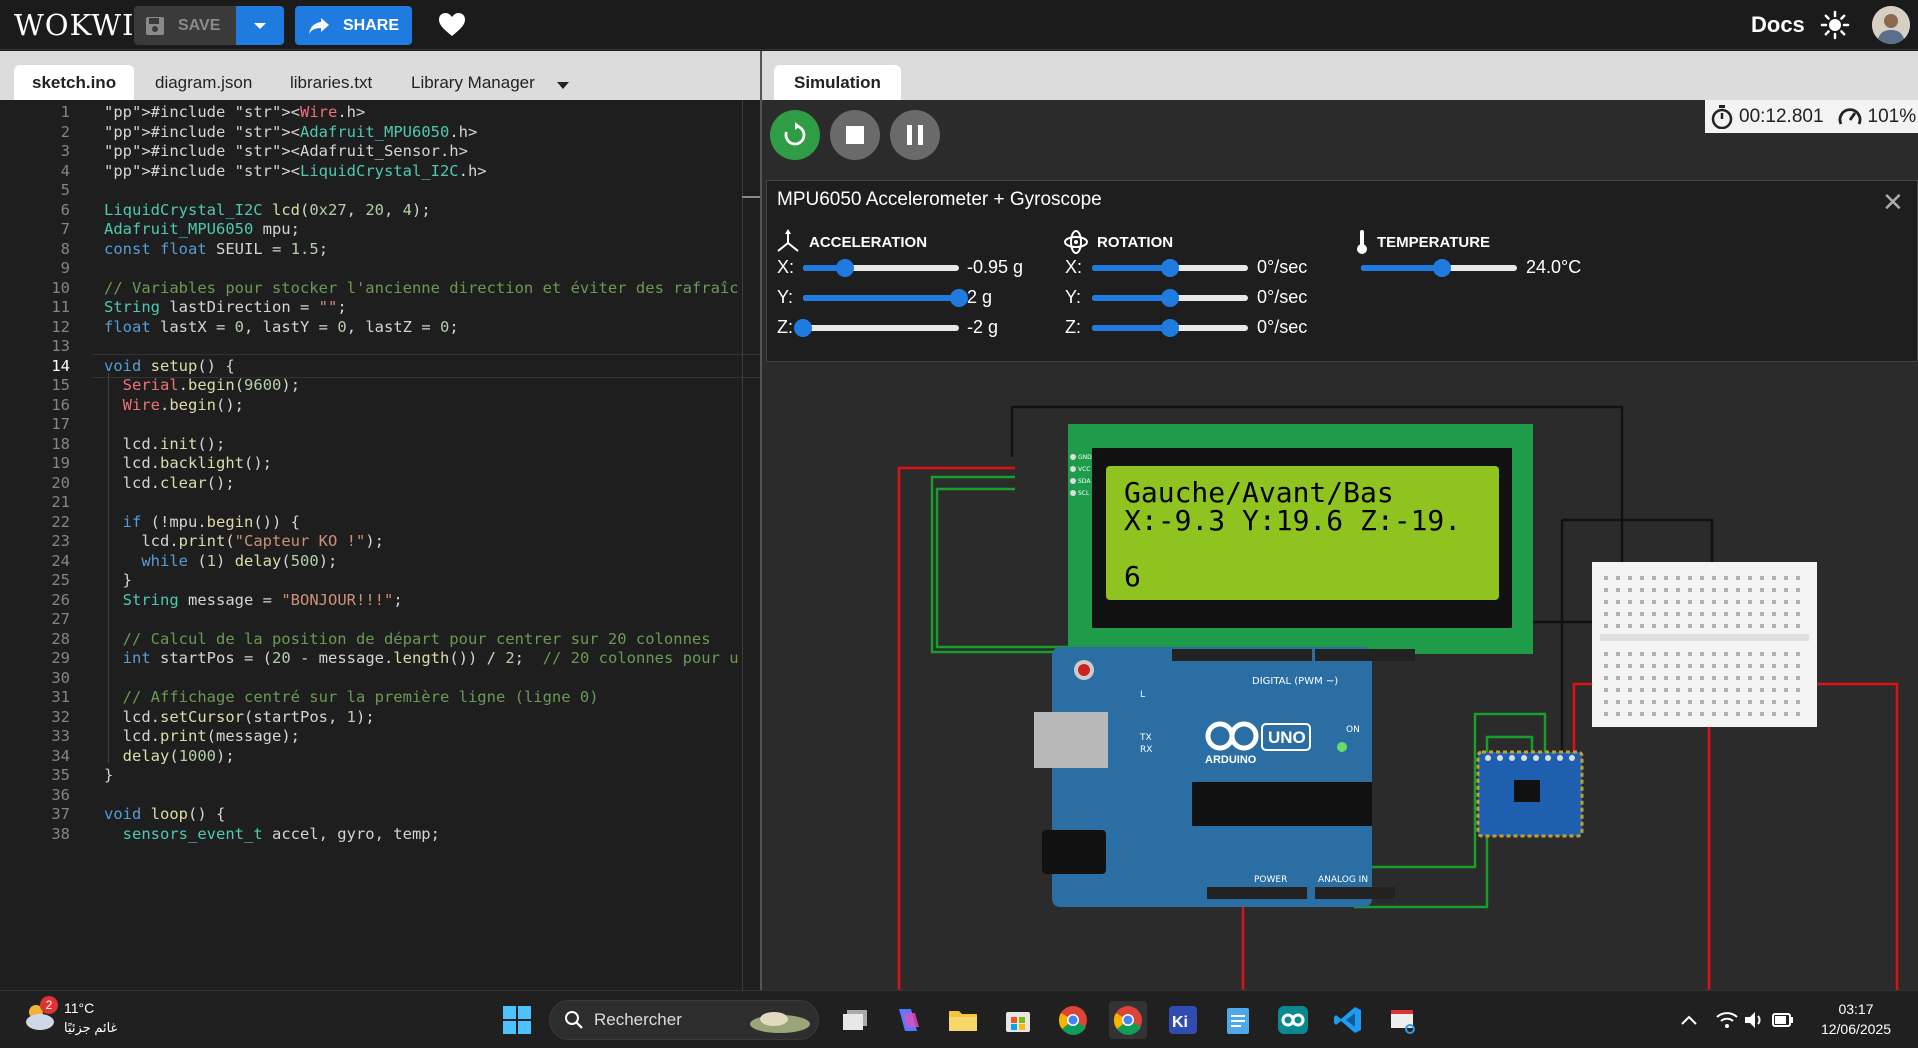 This screenshot has height=1048, width=1918. Describe the element at coordinates (563, 86) in the screenshot. I see `tabs-menu-chevron-icon` at that location.